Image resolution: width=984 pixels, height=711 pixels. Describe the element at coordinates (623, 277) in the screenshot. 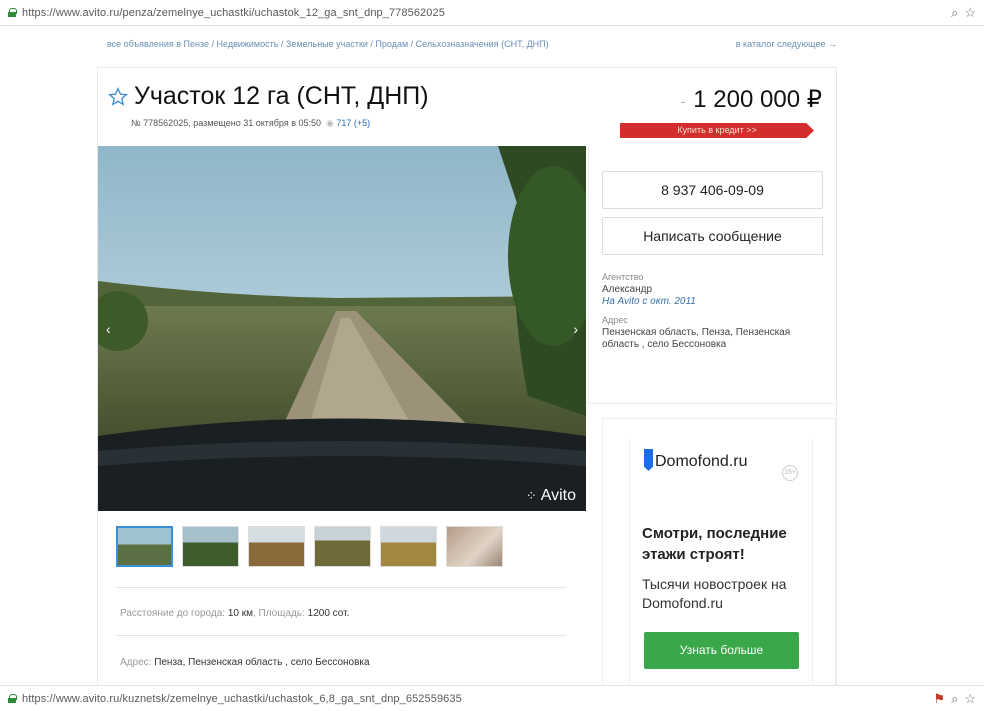

I see `seller-type-label: Агентство` at that location.